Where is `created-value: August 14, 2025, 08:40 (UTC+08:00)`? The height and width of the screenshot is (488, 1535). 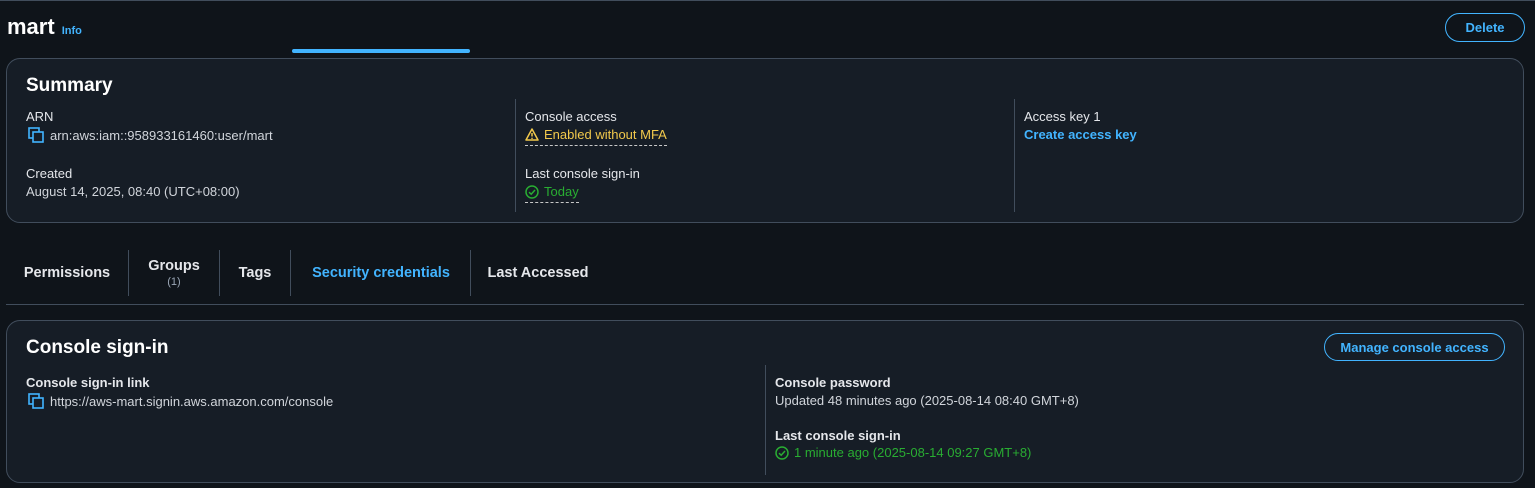 created-value: August 14, 2025, 08:40 (UTC+08:00) is located at coordinates (133, 191).